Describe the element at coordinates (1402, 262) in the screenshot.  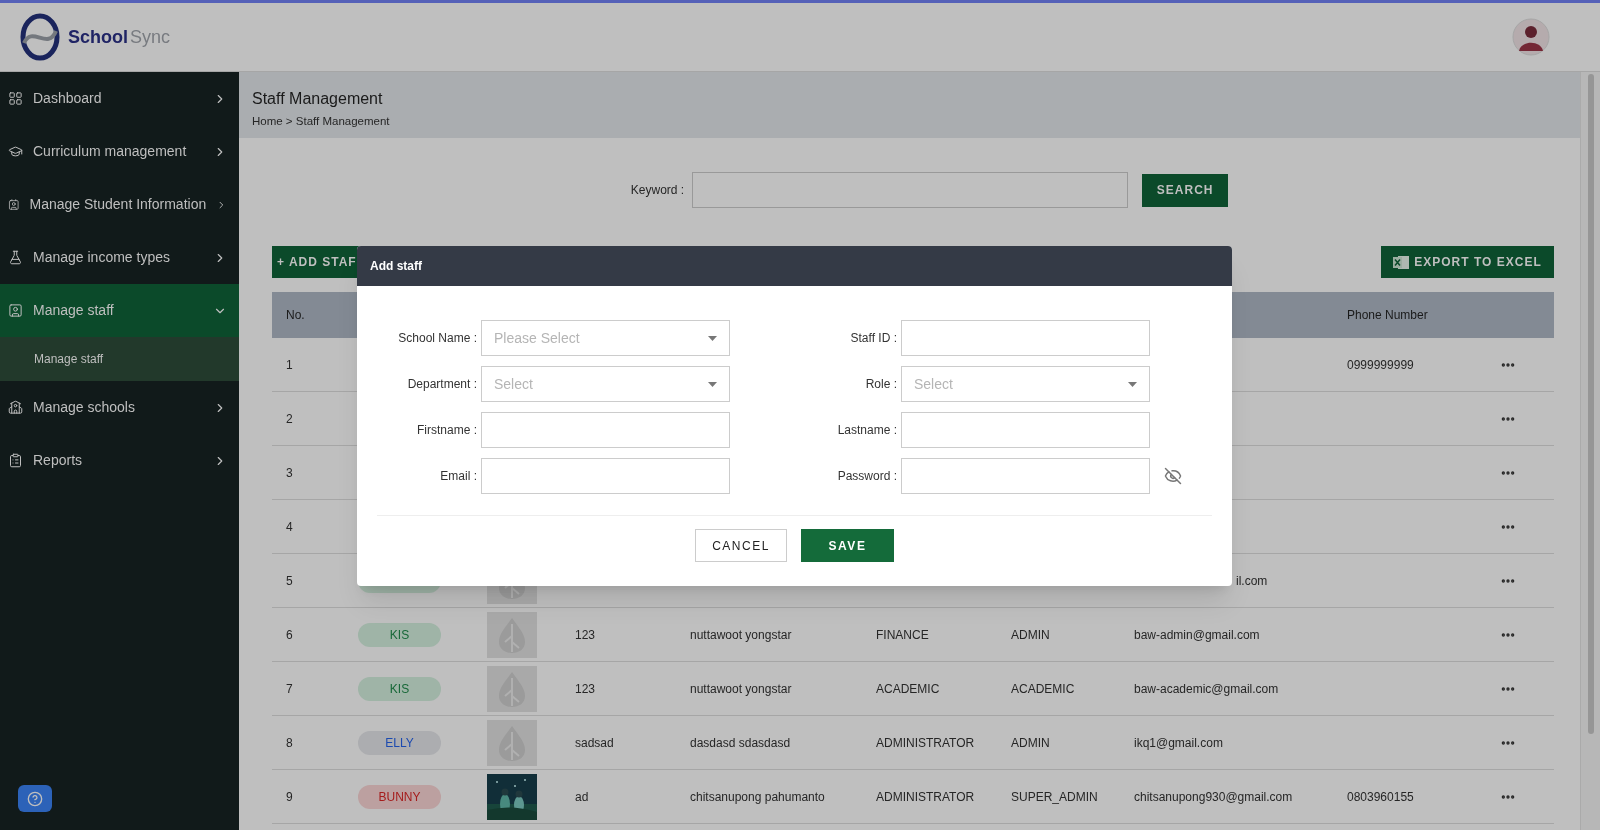
I see `spreadsheet-icon` at that location.